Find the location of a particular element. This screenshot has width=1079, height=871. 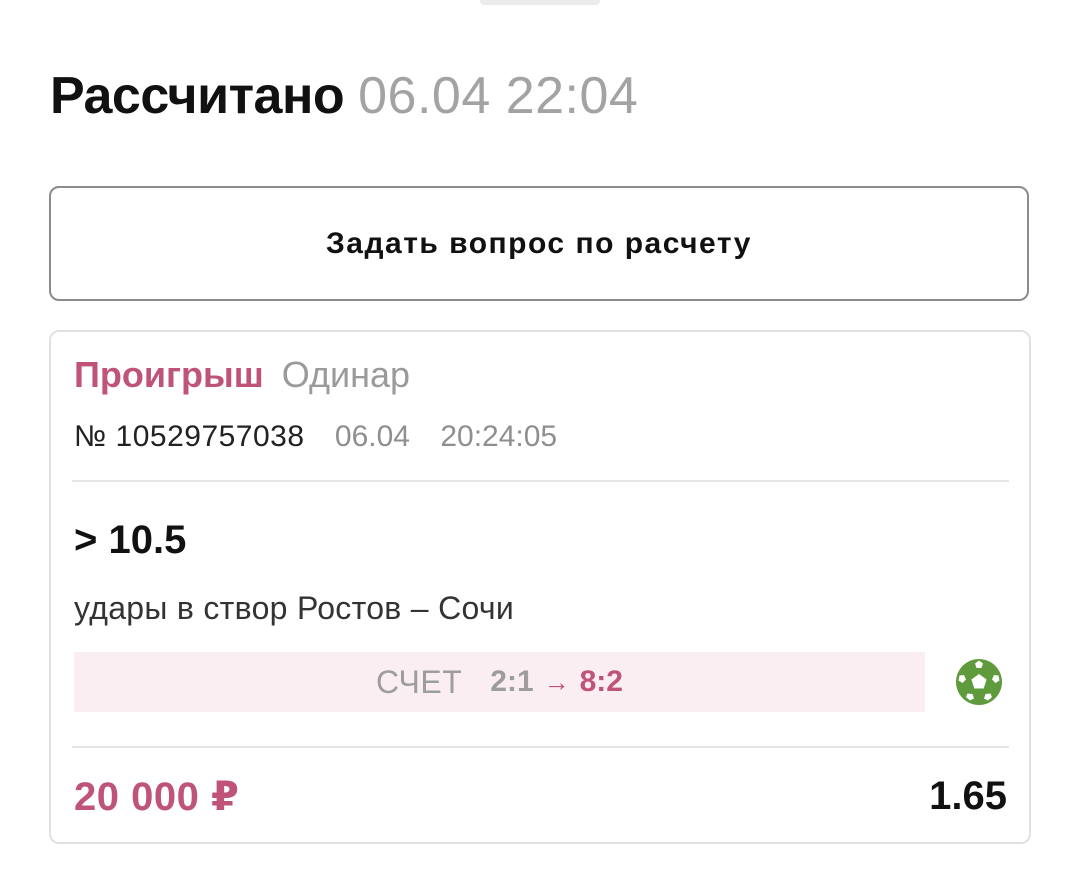

score-bar: СЧЕТ 2:1 → 8:2 is located at coordinates (499, 682).